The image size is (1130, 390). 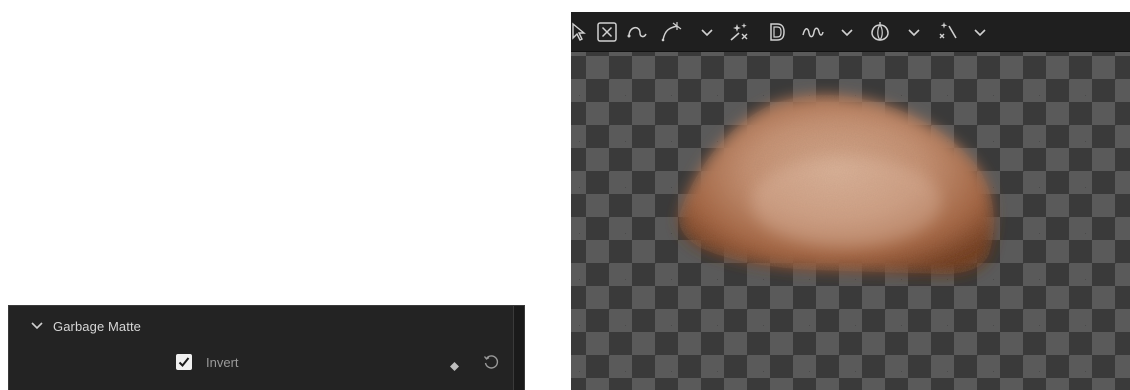 I want to click on invert-checkbox, so click(x=184, y=362).